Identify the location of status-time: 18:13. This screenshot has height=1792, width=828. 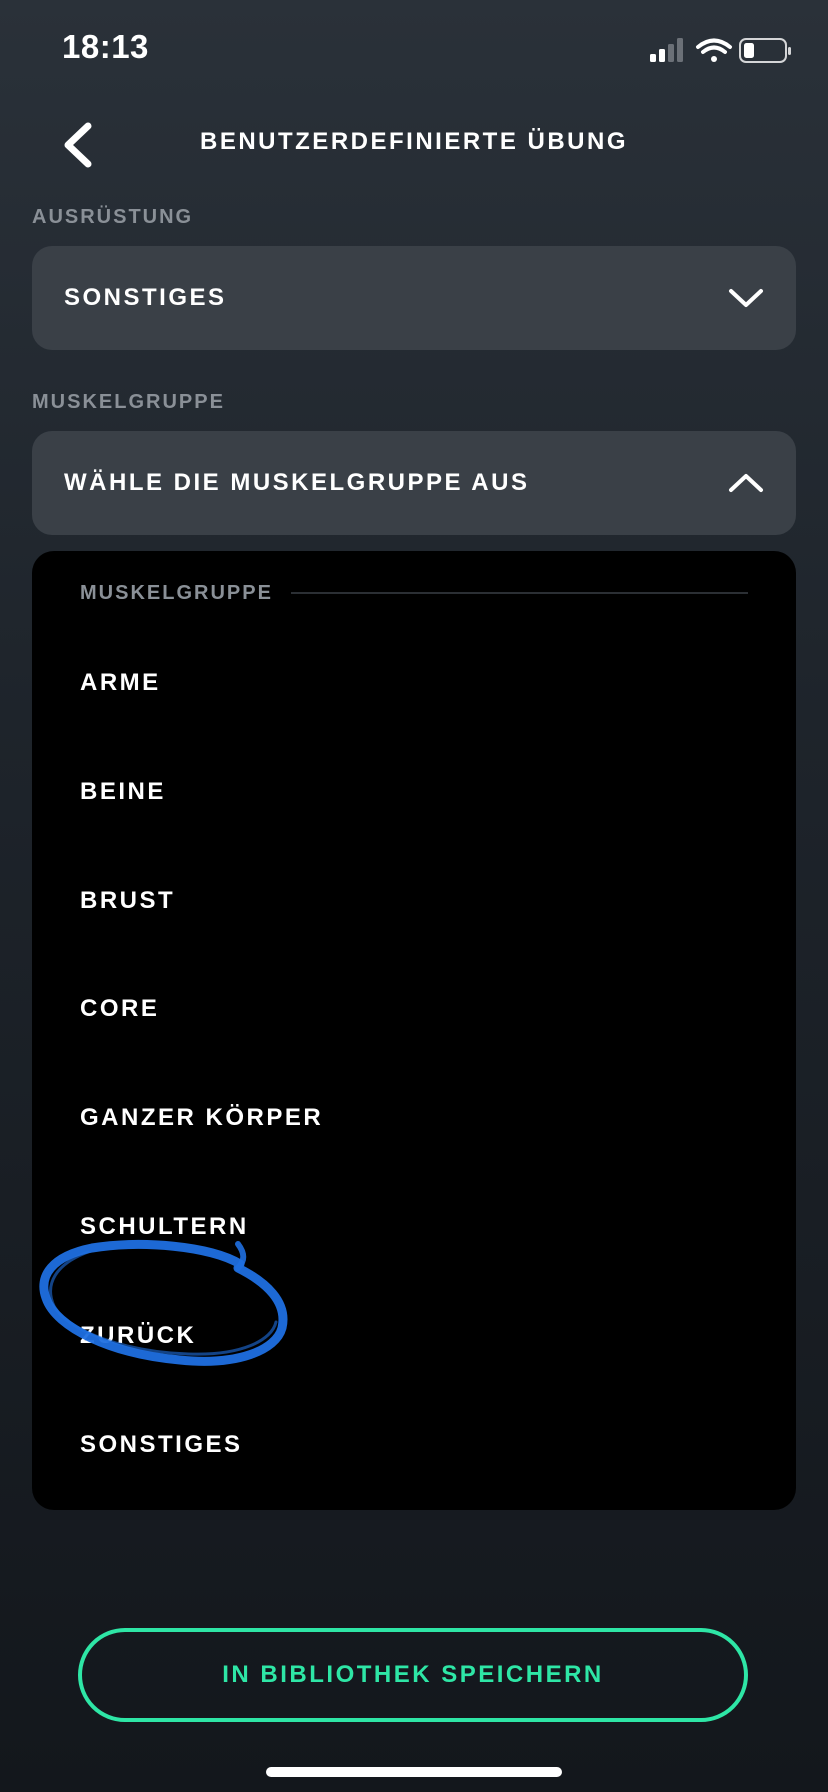
(105, 46).